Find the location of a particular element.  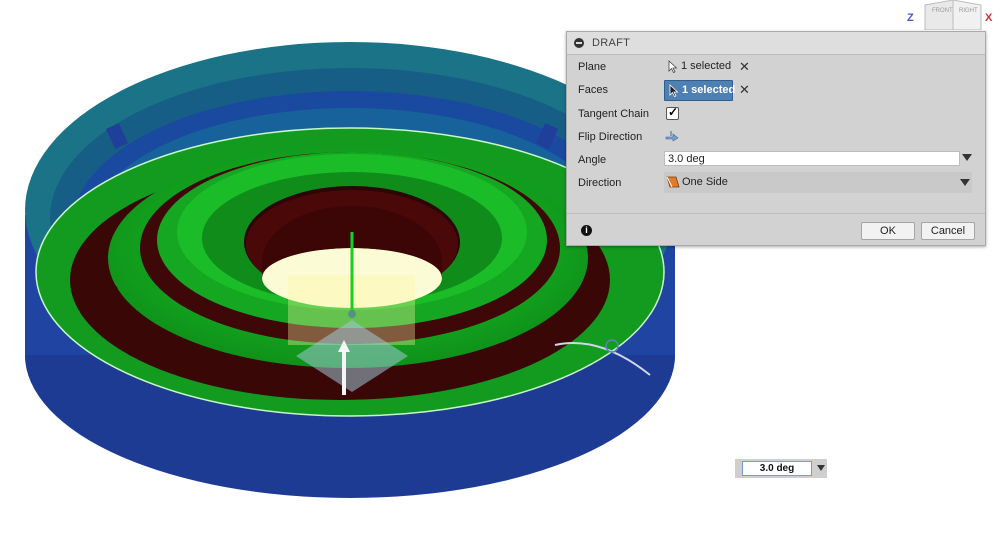

floating-angle-field: 3.0 deg is located at coordinates (777, 468).